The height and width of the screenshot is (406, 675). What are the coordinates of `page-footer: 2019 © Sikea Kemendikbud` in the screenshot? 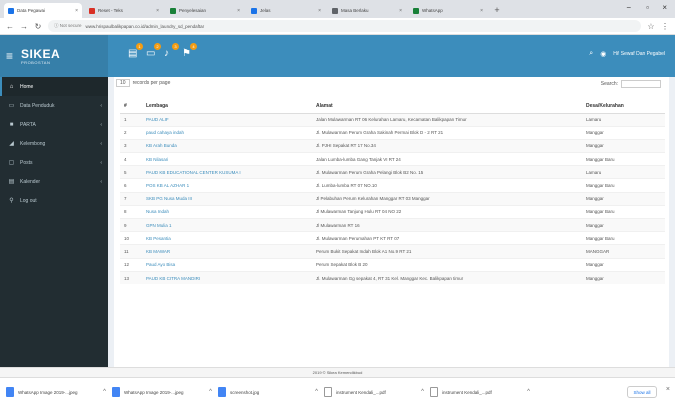 It's located at (337, 372).